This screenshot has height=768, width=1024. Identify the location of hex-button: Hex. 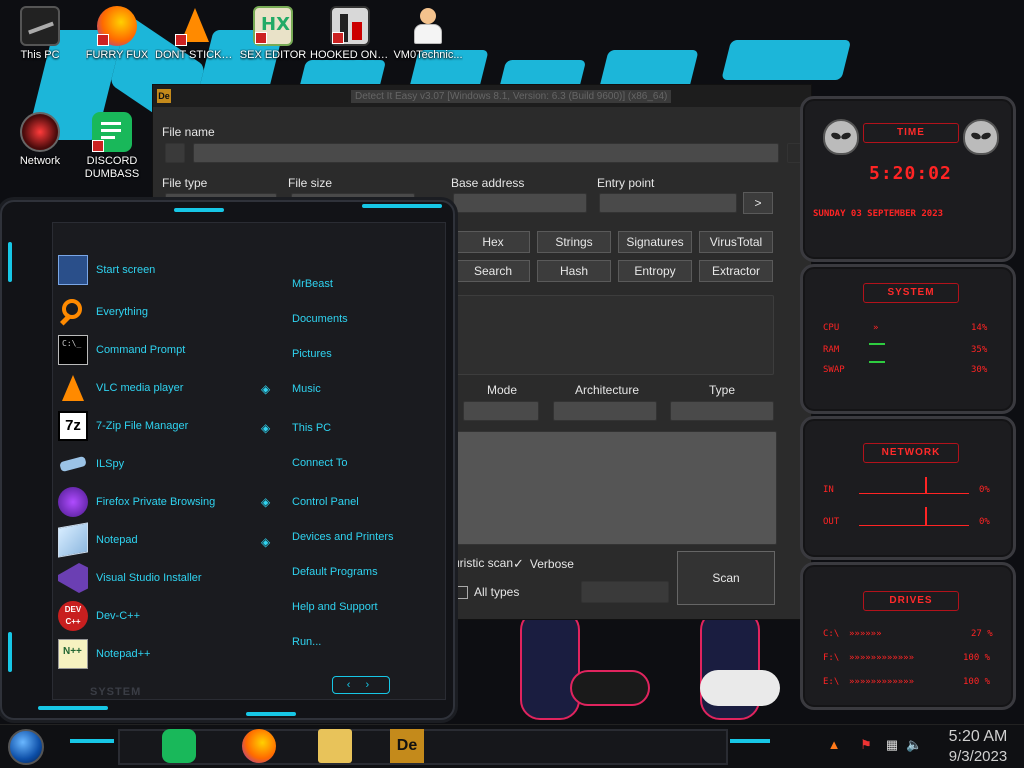
(493, 242).